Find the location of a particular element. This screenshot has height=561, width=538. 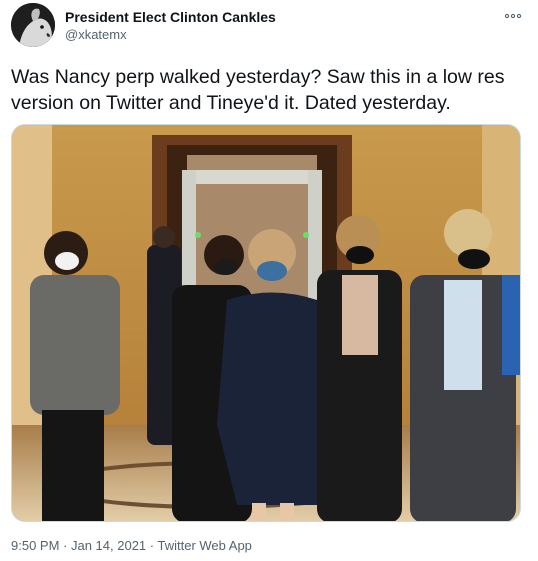

dog-avatar-image is located at coordinates (33, 25).